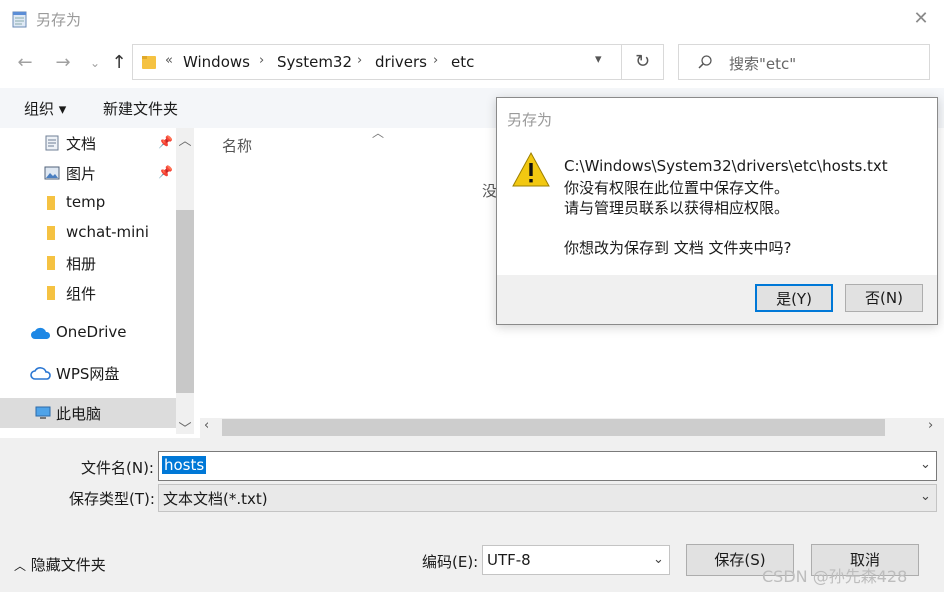 This screenshot has width=944, height=592. What do you see at coordinates (216, 62) in the screenshot?
I see `breadcrumb-windows: Windows` at bounding box center [216, 62].